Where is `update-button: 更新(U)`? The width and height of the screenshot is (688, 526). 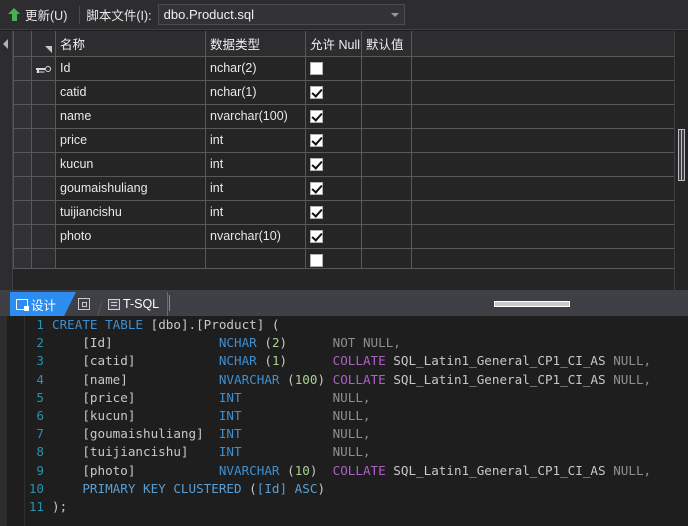
update-button: 更新(U) is located at coordinates (38, 15).